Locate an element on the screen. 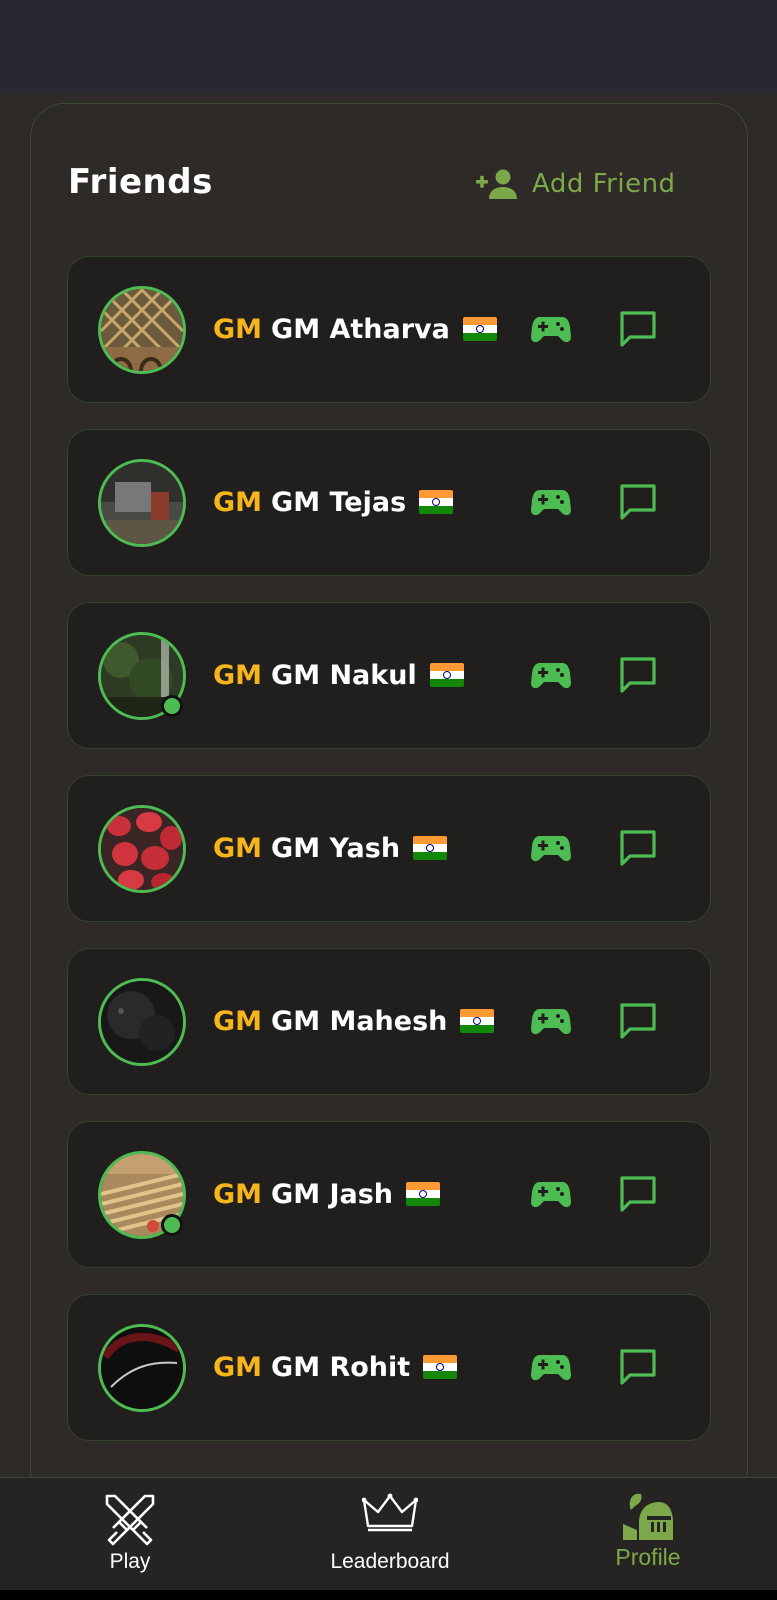 The image size is (777, 1600). friend-name: GM GM Yash is located at coordinates (330, 848).